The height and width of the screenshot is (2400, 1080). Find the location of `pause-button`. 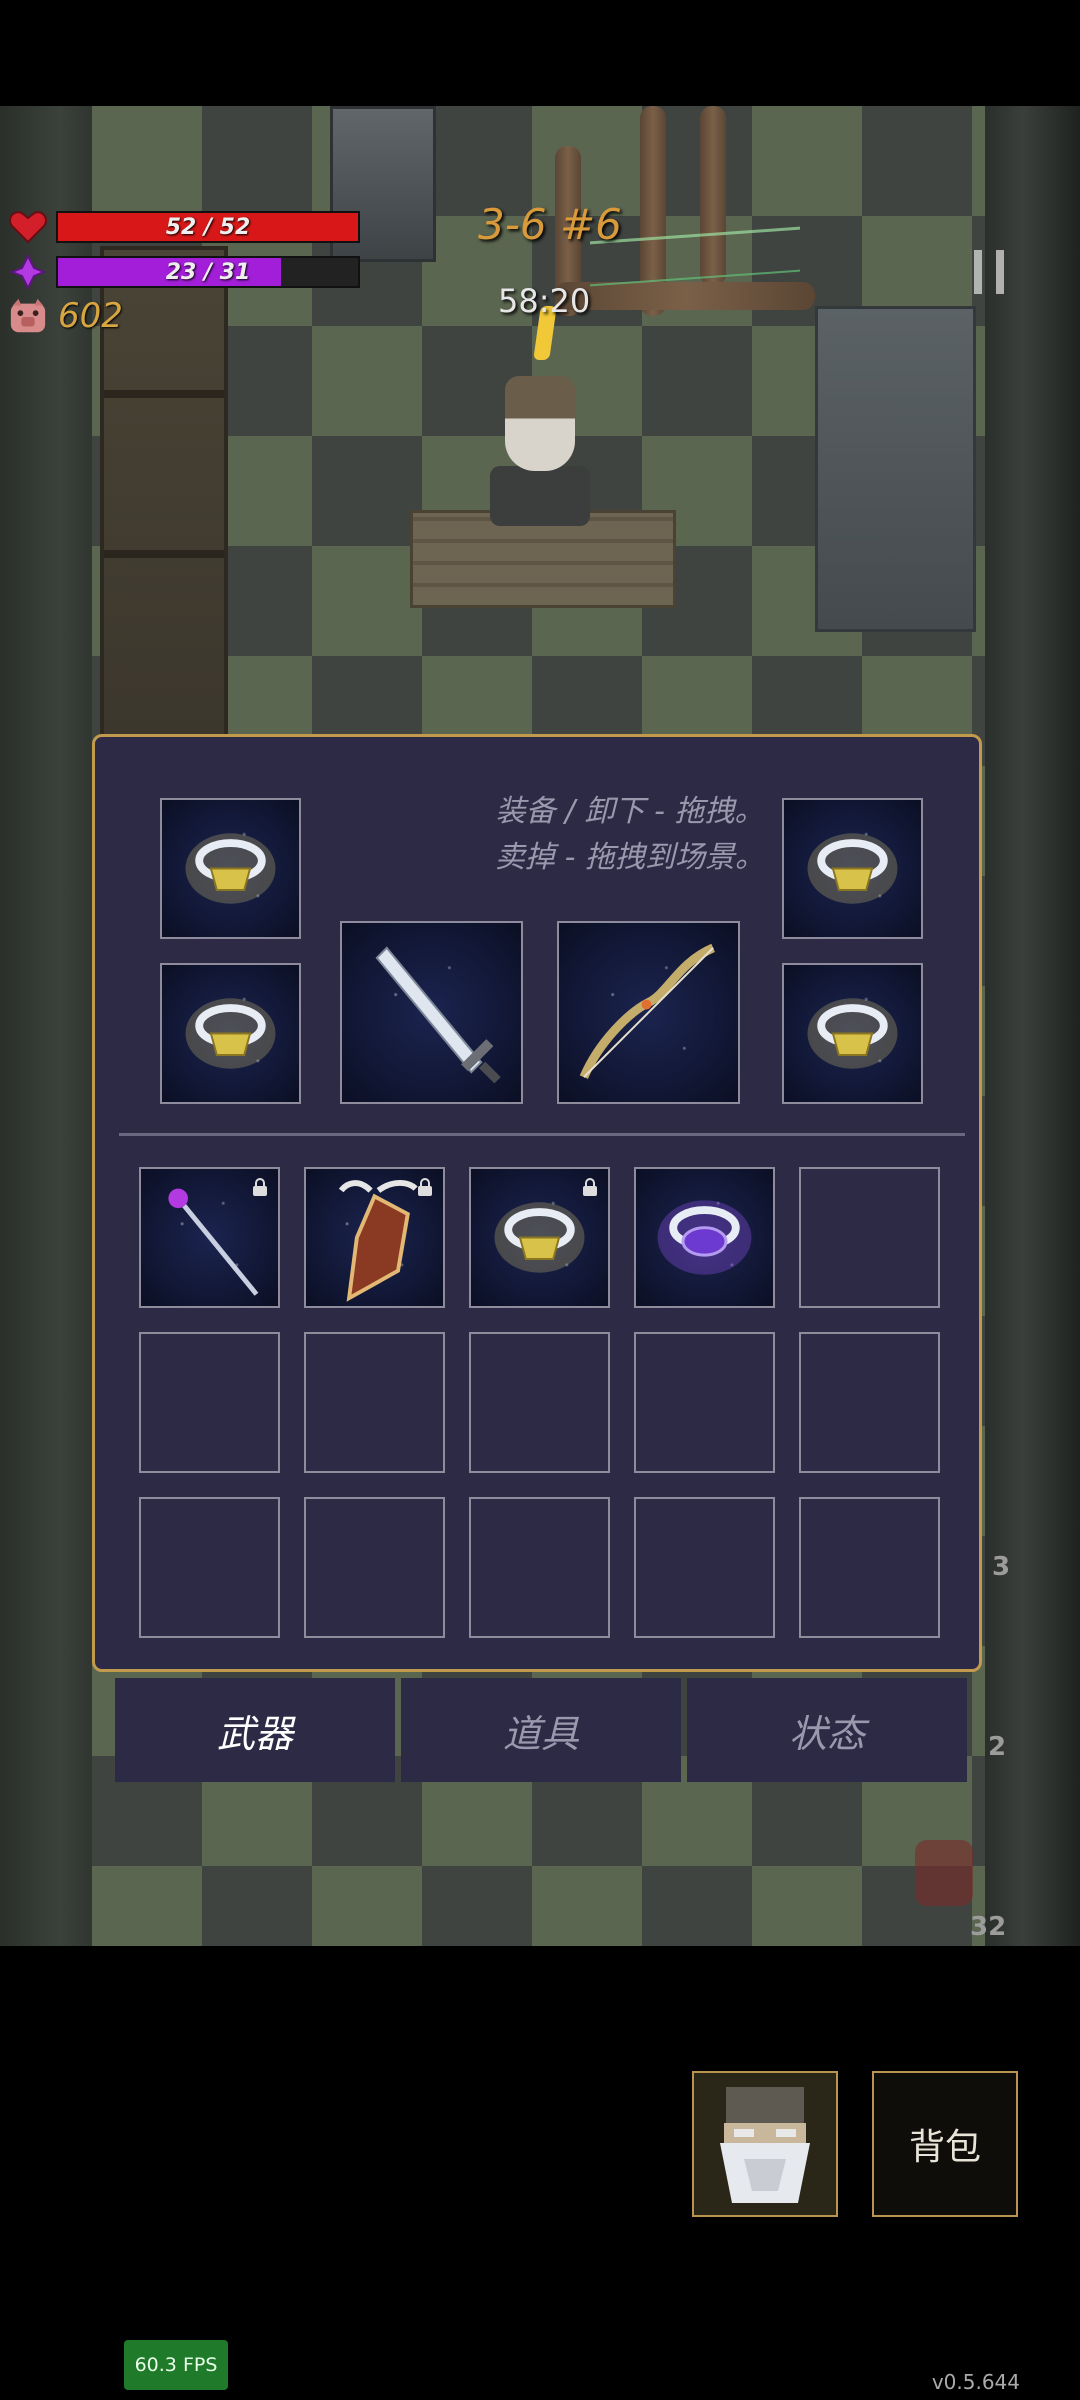

pause-button is located at coordinates (989, 272).